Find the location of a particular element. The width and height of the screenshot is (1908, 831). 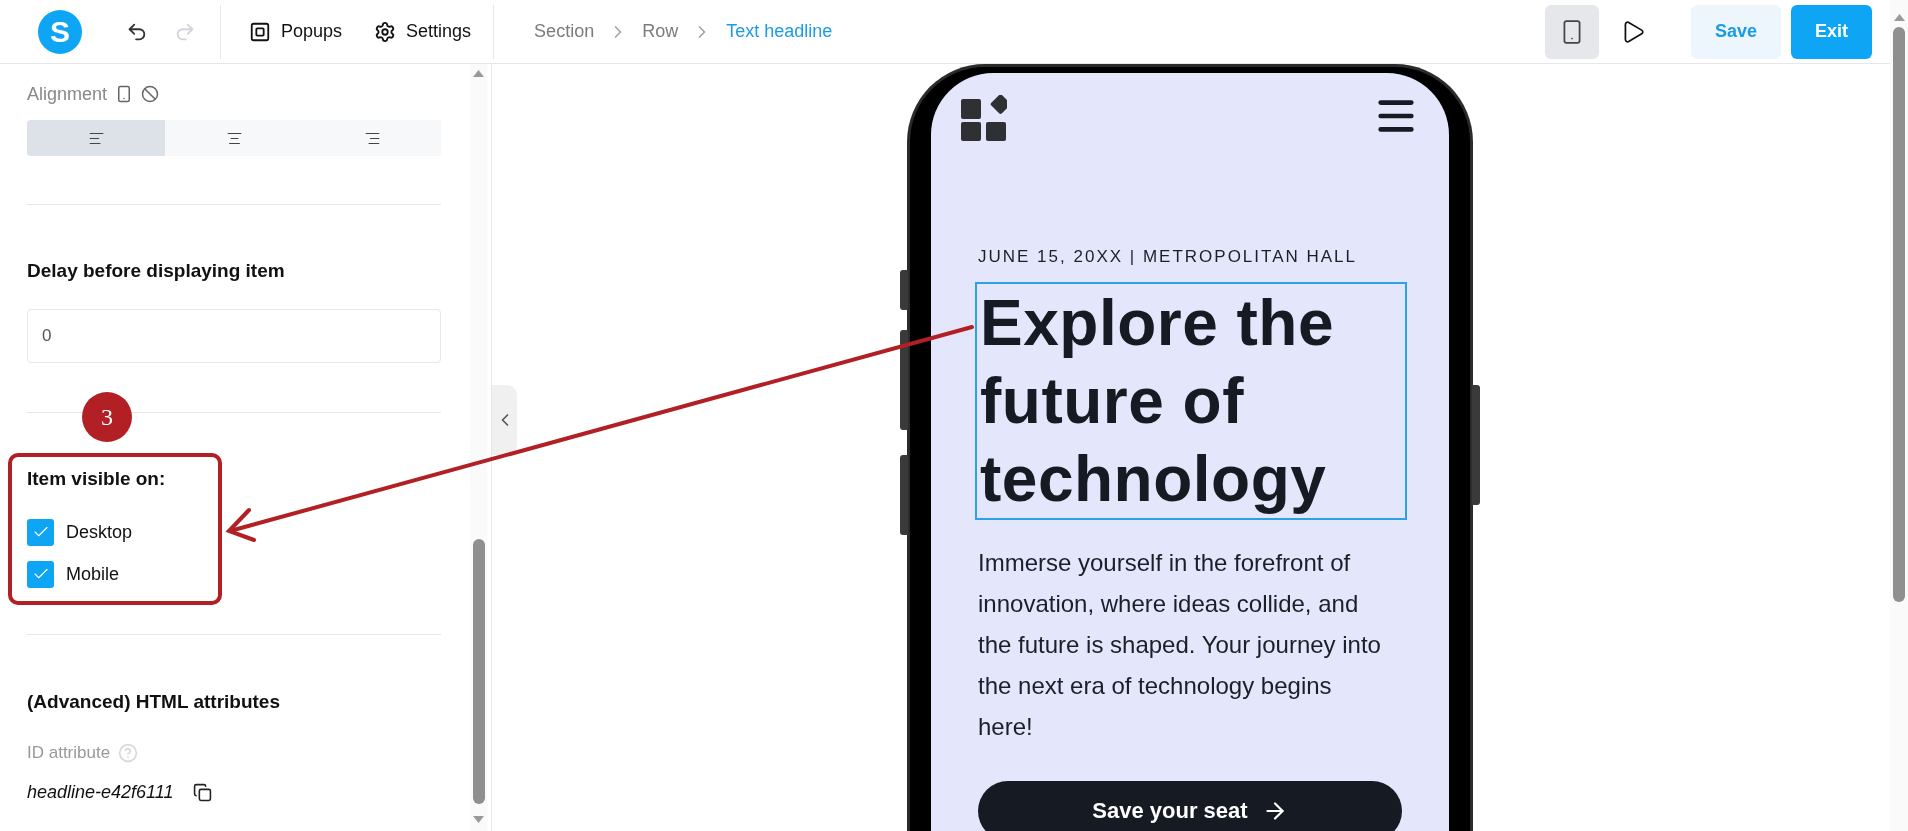

copy-icon is located at coordinates (203, 792).